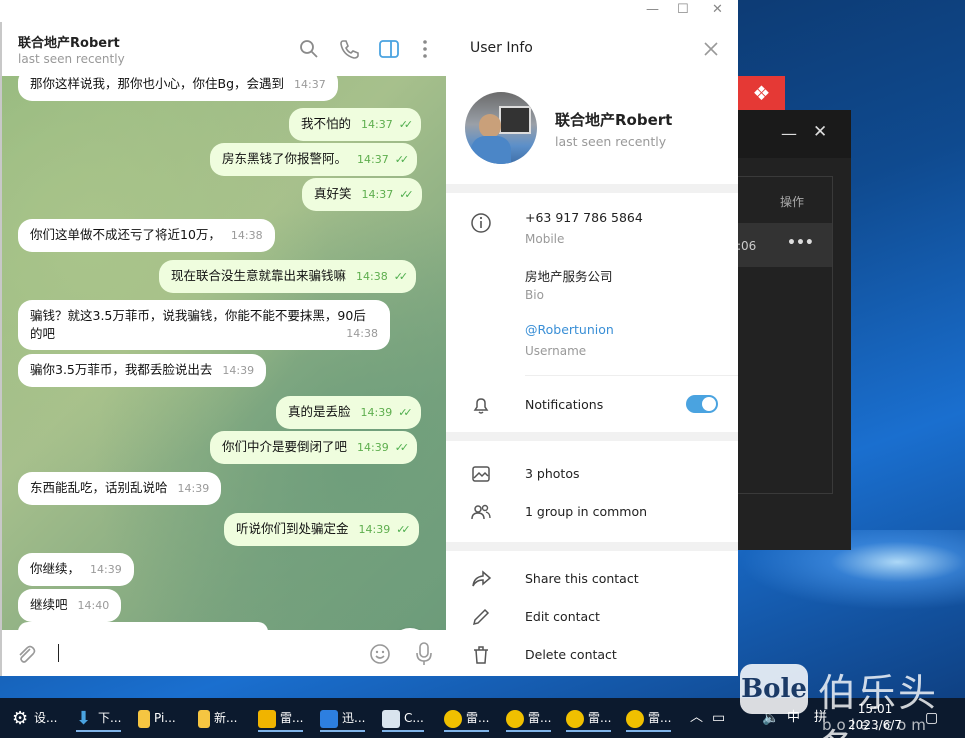  What do you see at coordinates (369, 11) in the screenshot?
I see `window-titlebar: — ☐ ✕` at bounding box center [369, 11].